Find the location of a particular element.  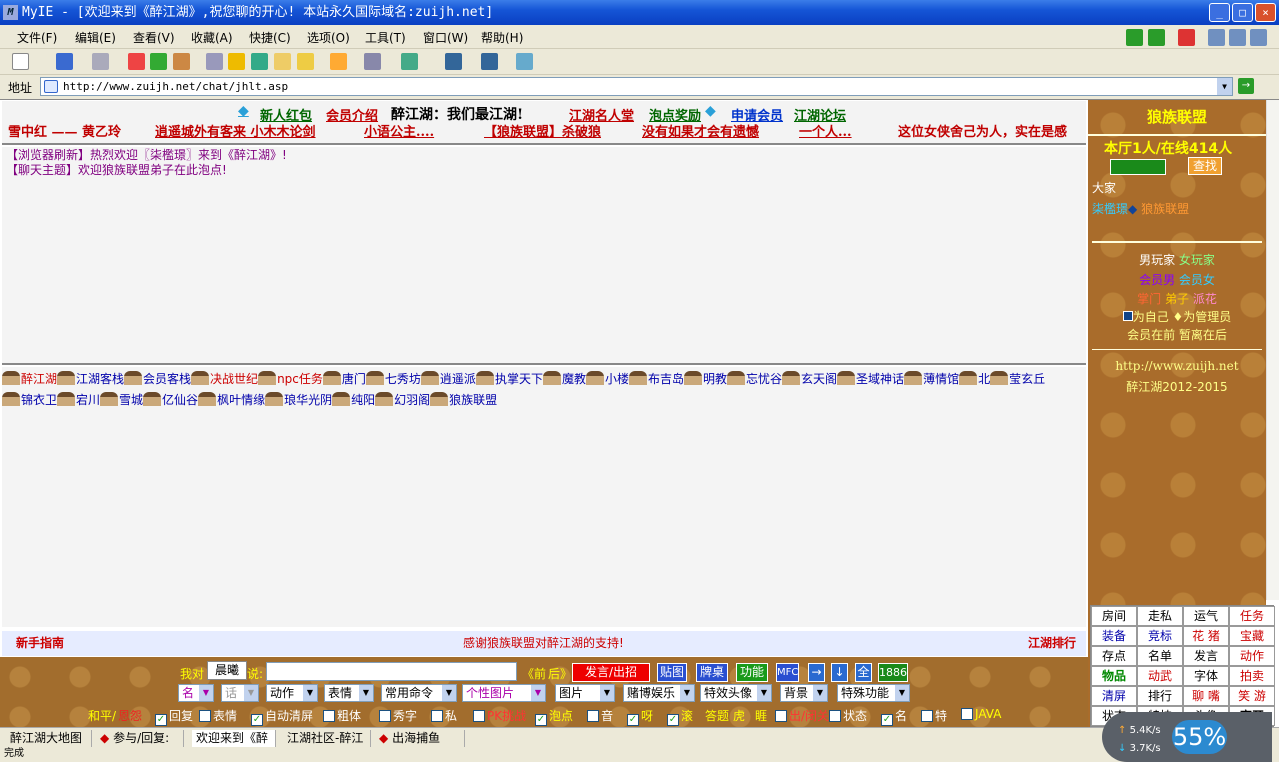

room-link: 决战世纪 is located at coordinates (224, 379).